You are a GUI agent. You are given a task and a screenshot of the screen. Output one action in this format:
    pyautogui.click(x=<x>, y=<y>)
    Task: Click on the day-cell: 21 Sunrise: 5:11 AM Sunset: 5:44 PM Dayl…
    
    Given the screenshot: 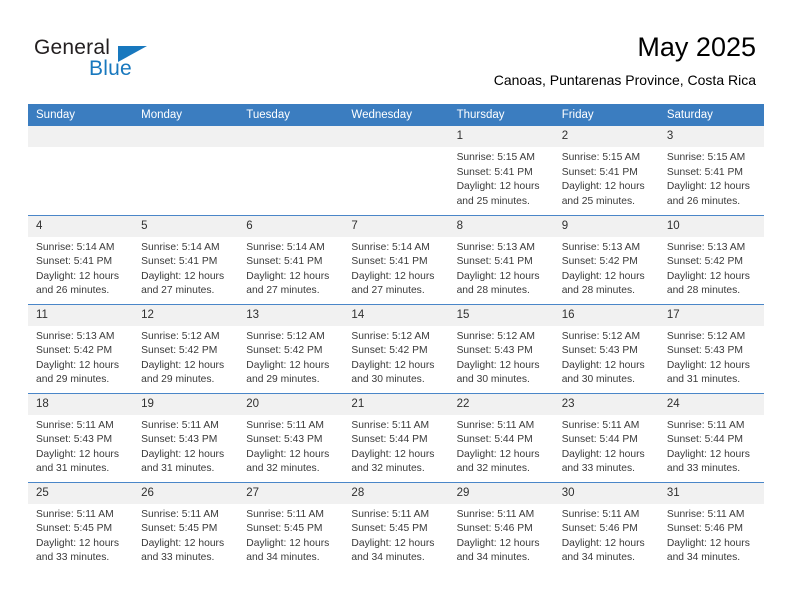 What is the action you would take?
    pyautogui.click(x=396, y=437)
    